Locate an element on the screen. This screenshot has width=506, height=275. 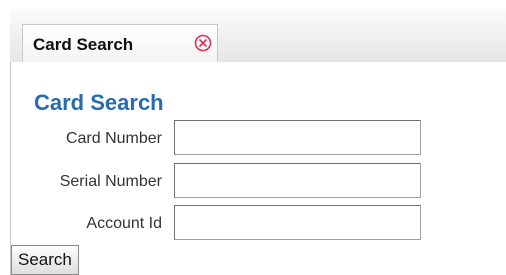
account-id-label: Account Id is located at coordinates (124, 223).